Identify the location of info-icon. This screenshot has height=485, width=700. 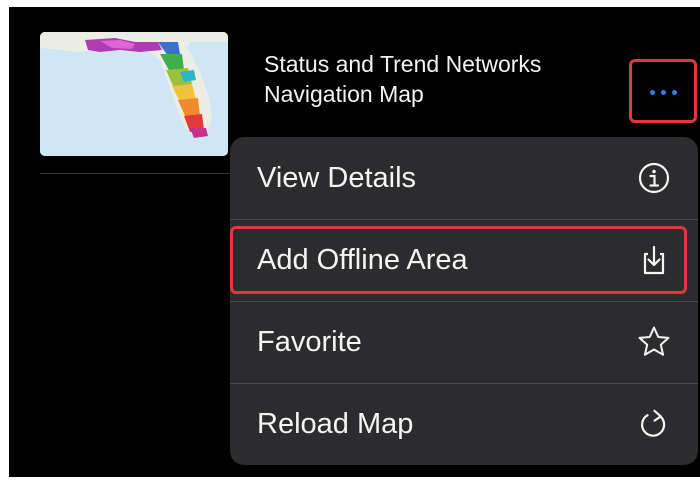
(654, 178).